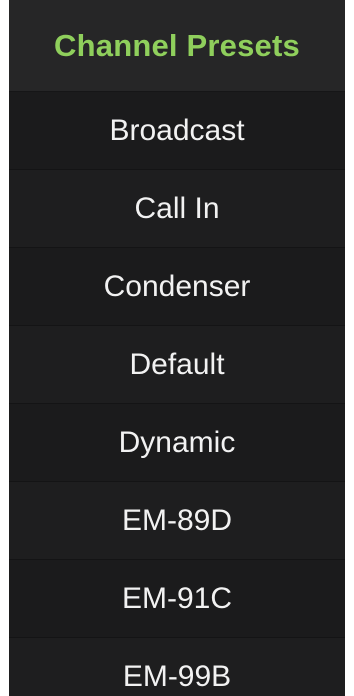  I want to click on preset-item-em-91c: EM-91C, so click(177, 599).